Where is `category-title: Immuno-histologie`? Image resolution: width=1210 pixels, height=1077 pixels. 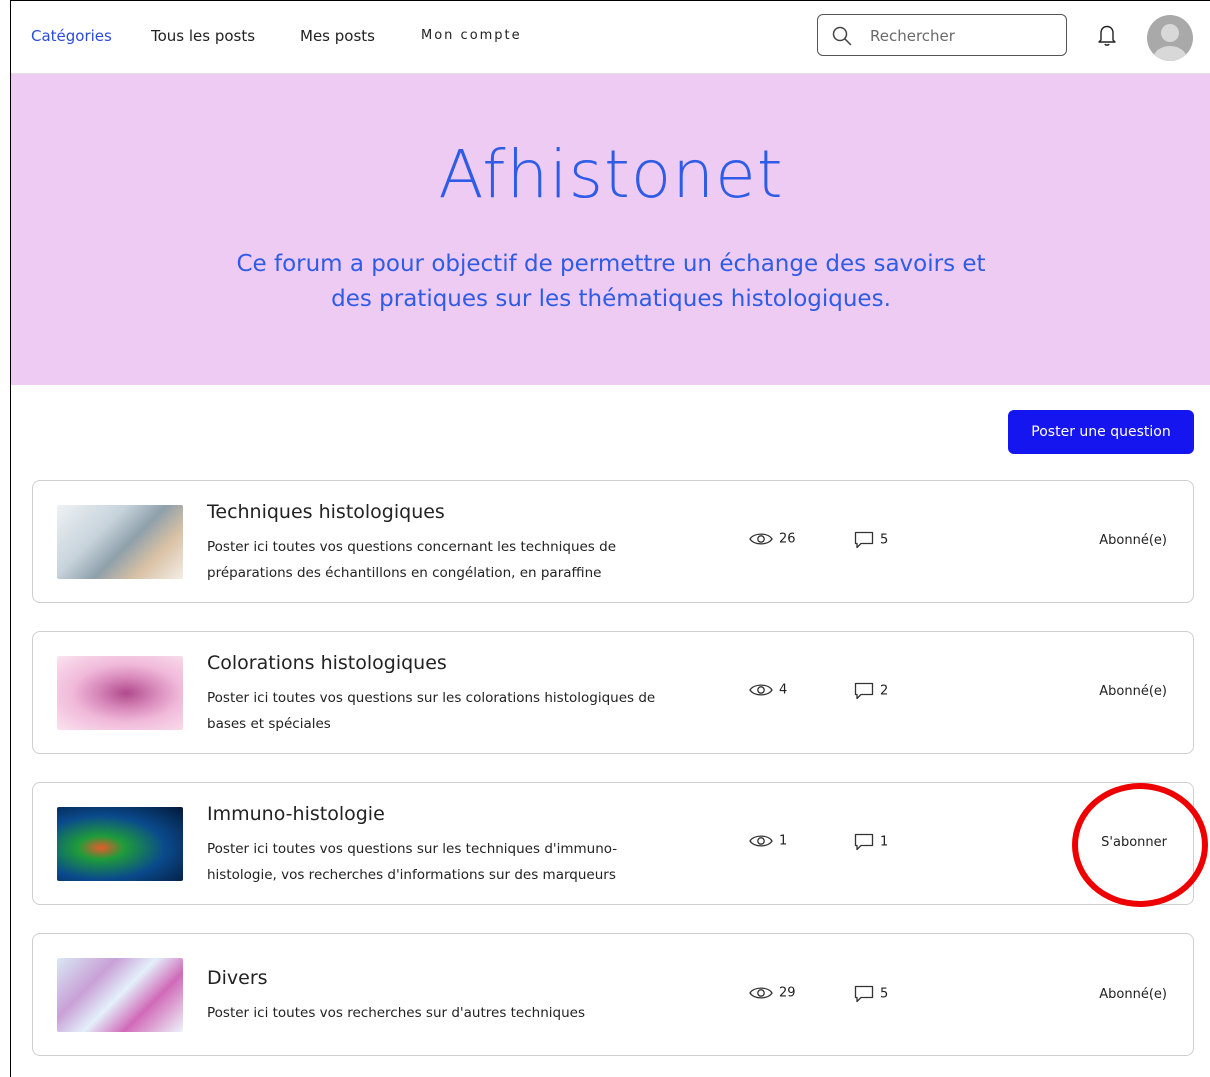 category-title: Immuno-histologie is located at coordinates (296, 814).